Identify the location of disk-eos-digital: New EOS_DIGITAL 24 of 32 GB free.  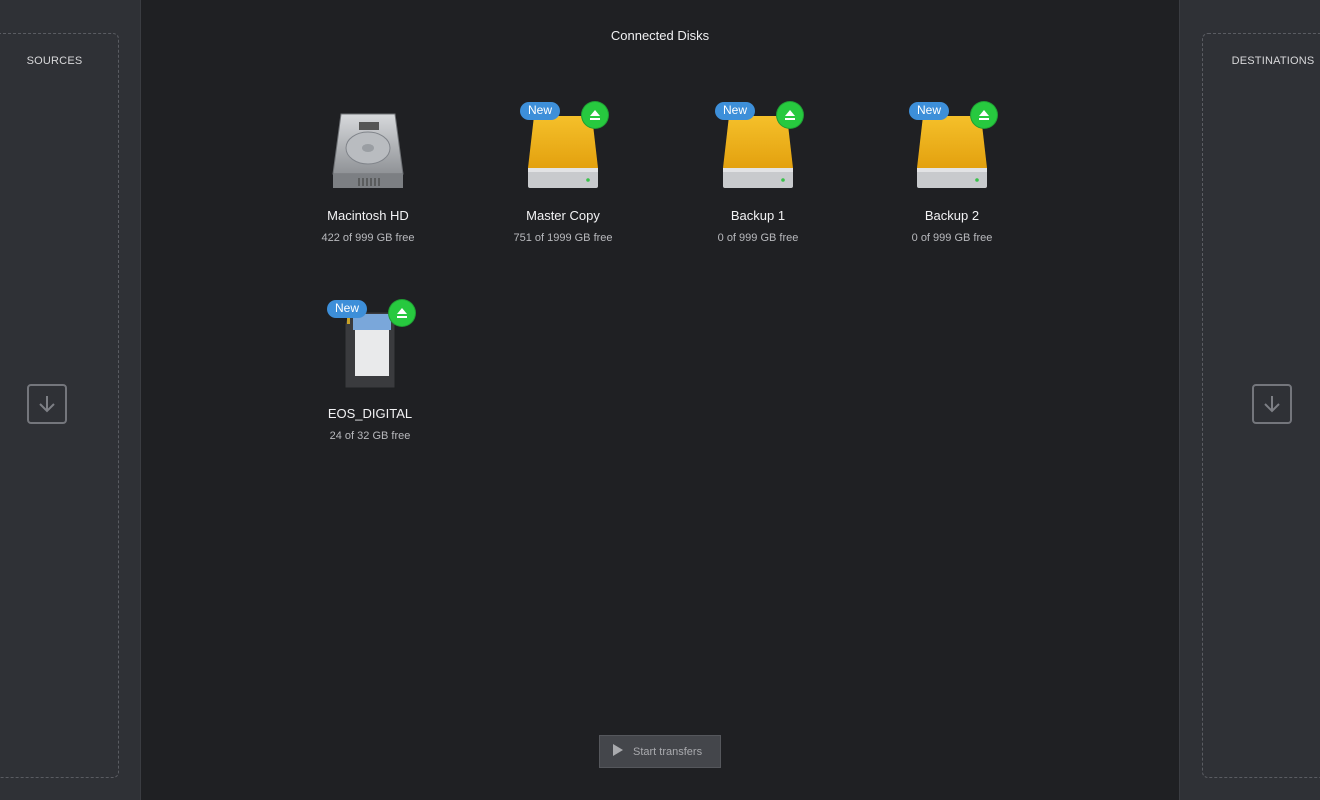
(370, 371).